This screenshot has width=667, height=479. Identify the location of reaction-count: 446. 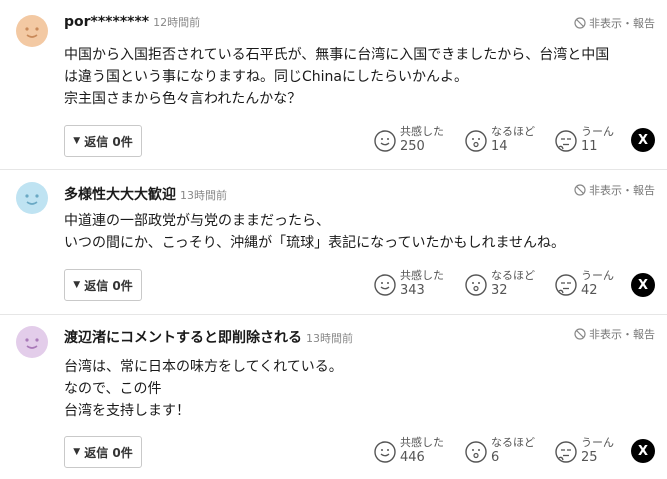
(412, 457).